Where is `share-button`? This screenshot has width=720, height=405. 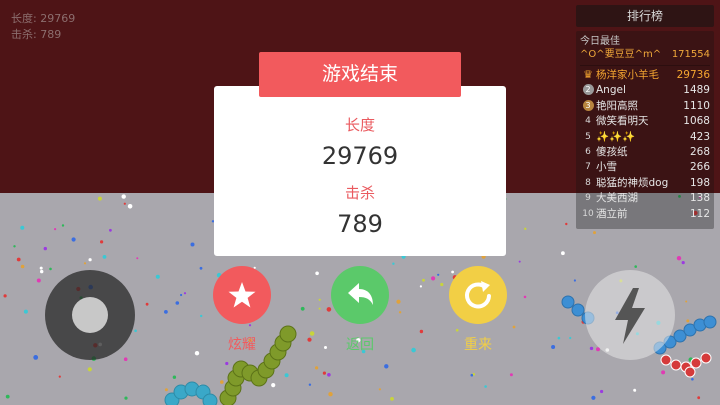 share-button is located at coordinates (242, 295).